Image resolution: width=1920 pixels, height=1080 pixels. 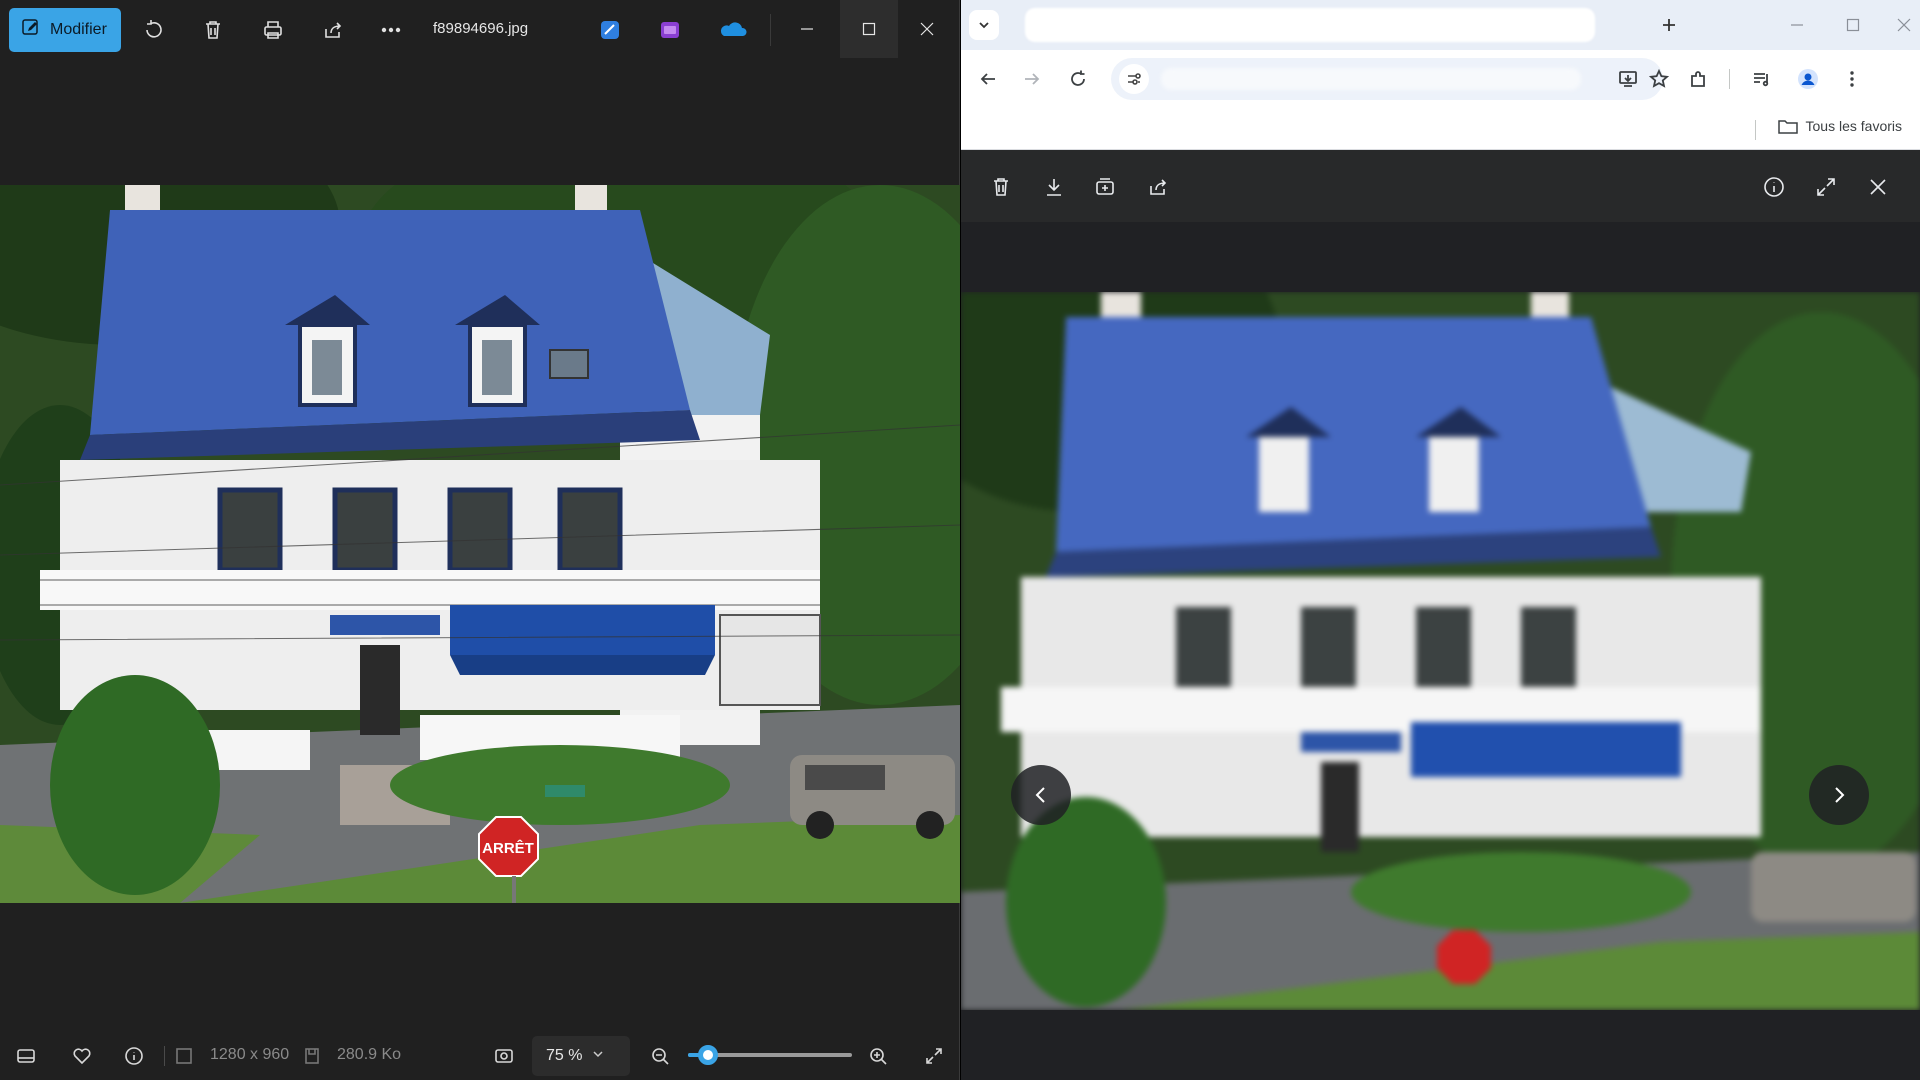 I want to click on browser-toolbar, so click(x=1440, y=79).